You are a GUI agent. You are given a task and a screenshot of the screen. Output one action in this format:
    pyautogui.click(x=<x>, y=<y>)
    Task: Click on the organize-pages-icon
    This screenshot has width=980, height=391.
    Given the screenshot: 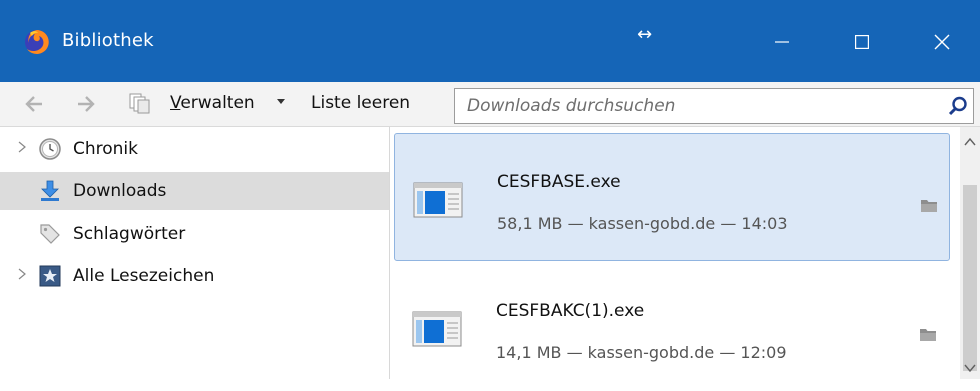 What is the action you would take?
    pyautogui.click(x=139, y=103)
    